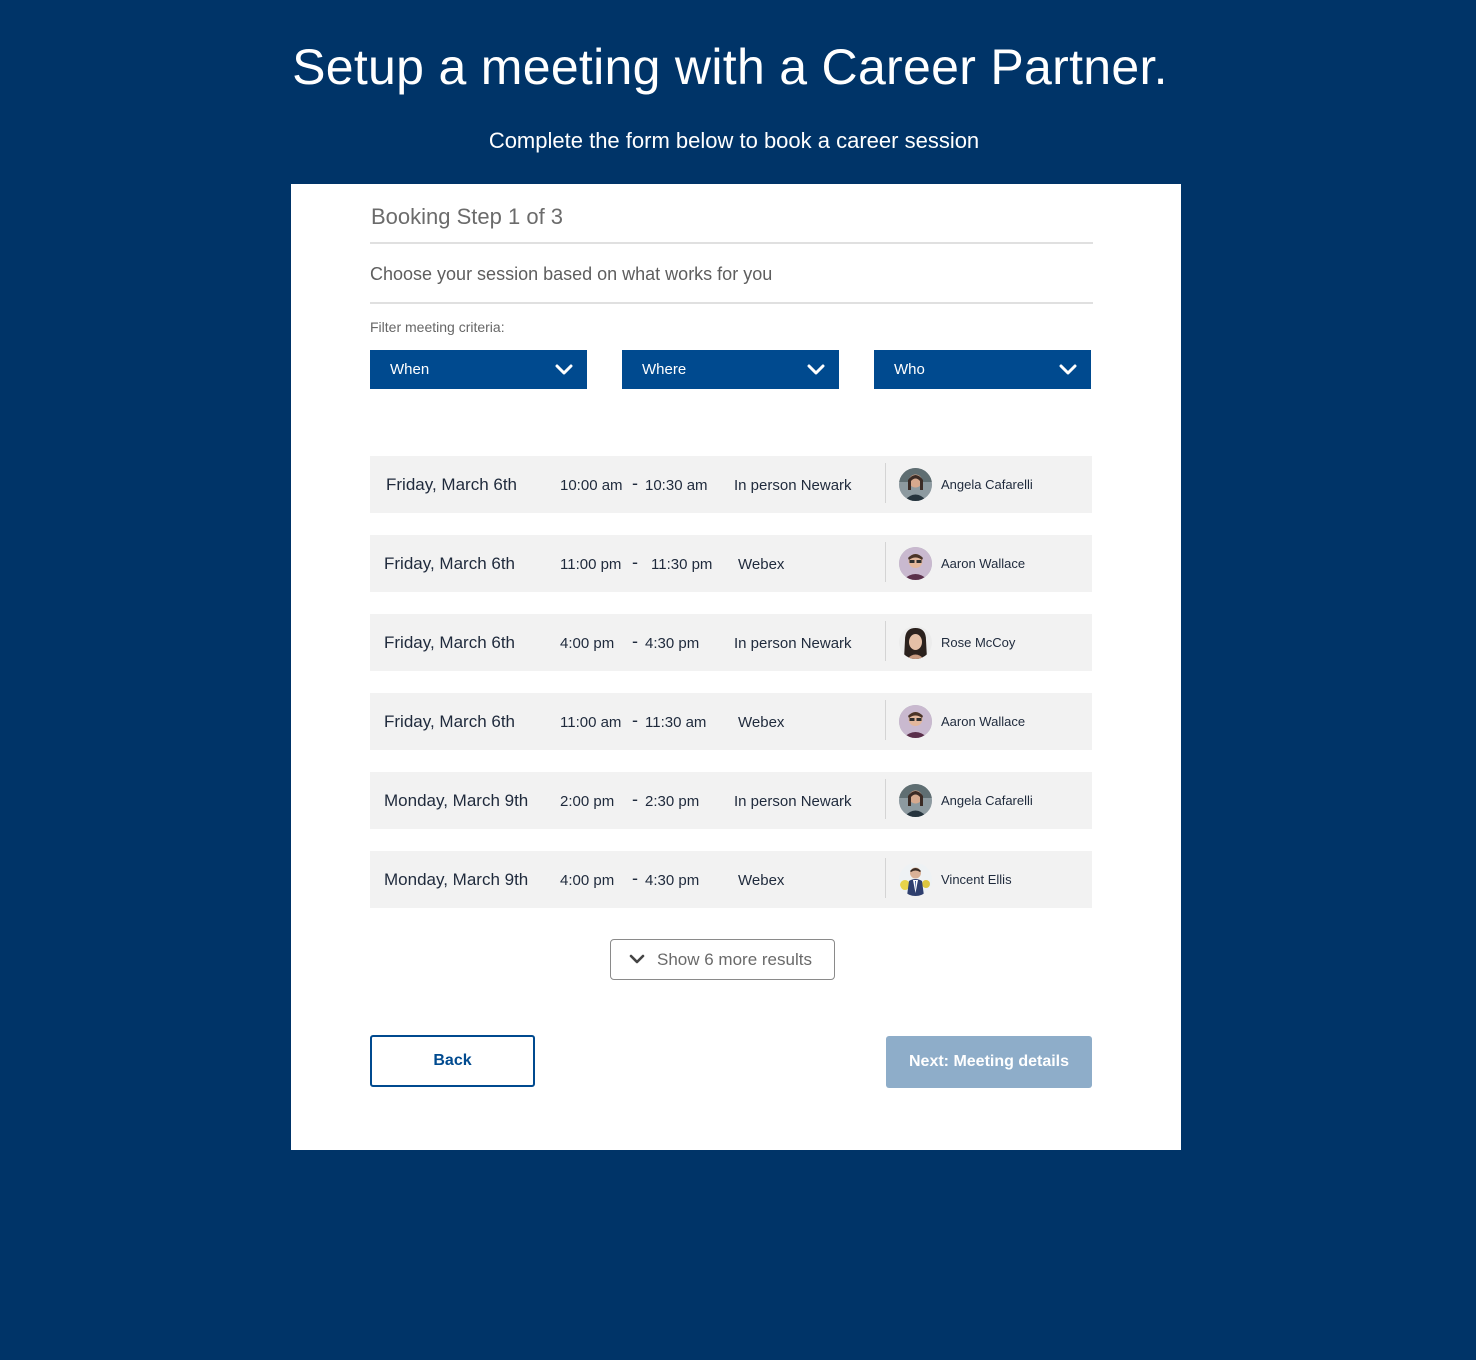  What do you see at coordinates (410, 369) in the screenshot?
I see `filter-when-label: When` at bounding box center [410, 369].